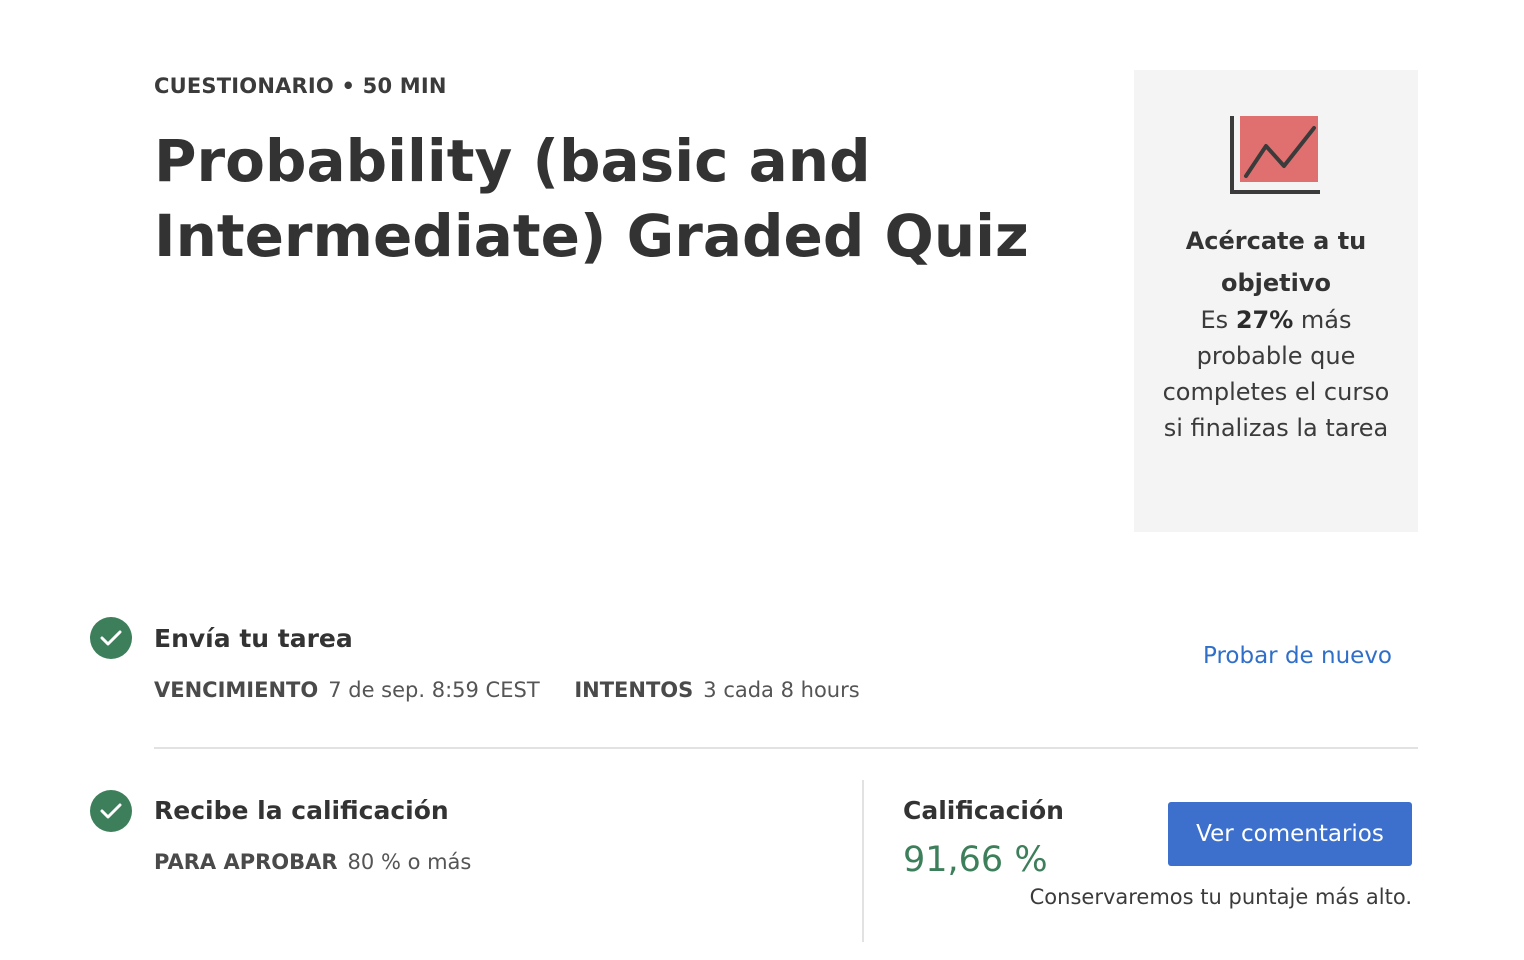  I want to click on grade-step-title: Recibe la calificación, so click(301, 810).